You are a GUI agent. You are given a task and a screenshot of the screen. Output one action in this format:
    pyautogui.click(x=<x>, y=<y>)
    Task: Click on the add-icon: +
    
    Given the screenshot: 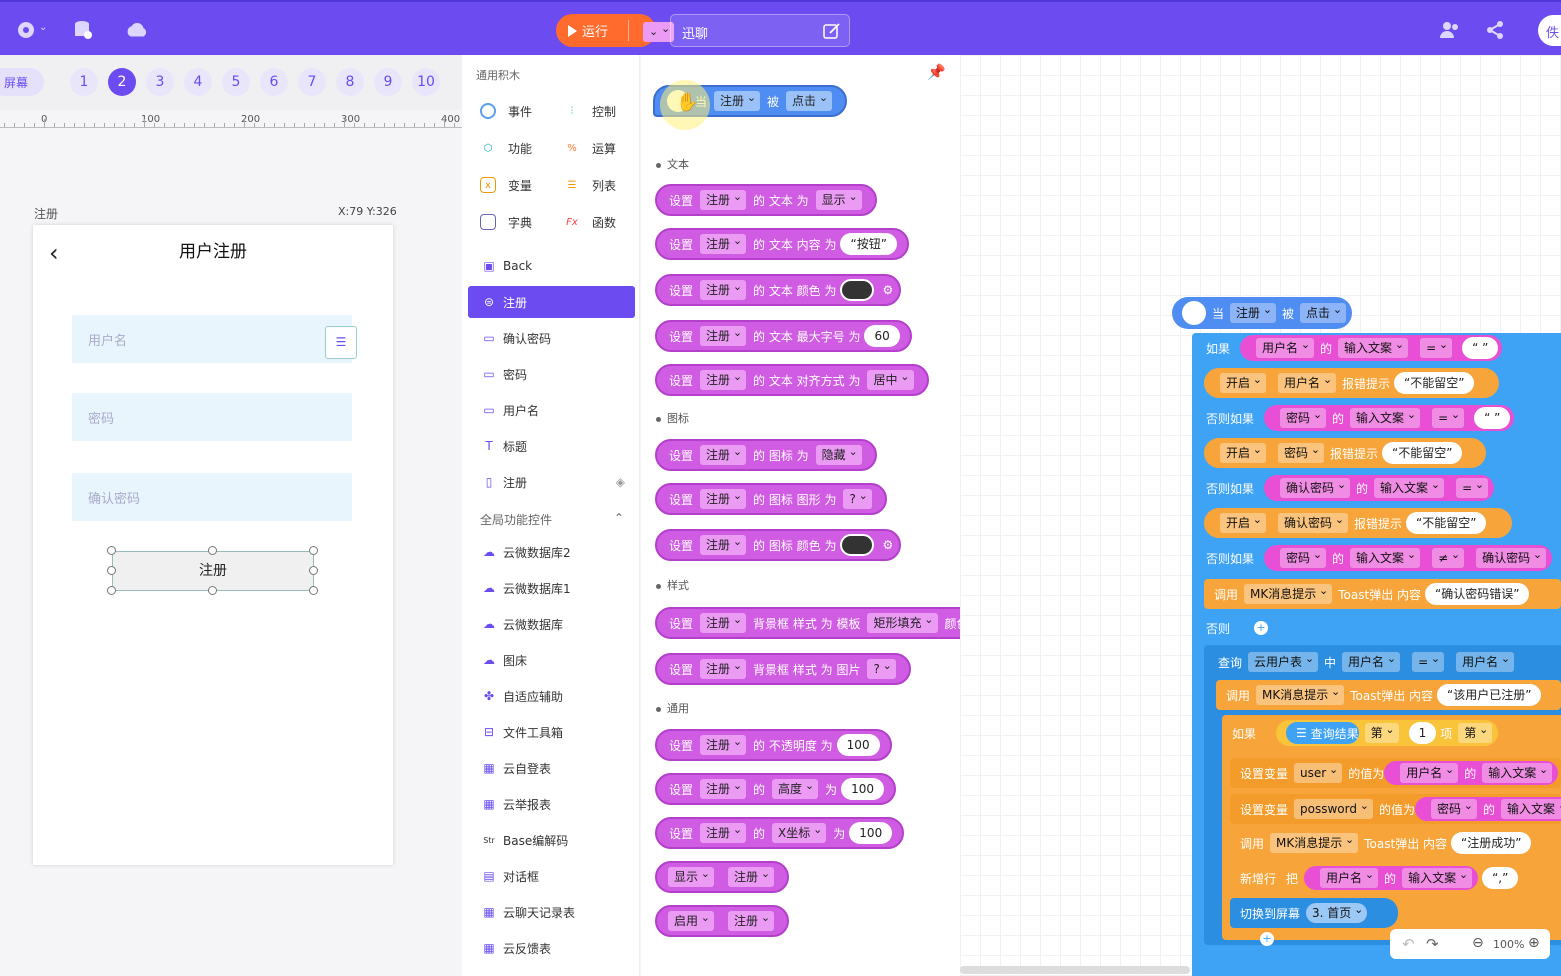 What is the action you would take?
    pyautogui.click(x=1261, y=628)
    